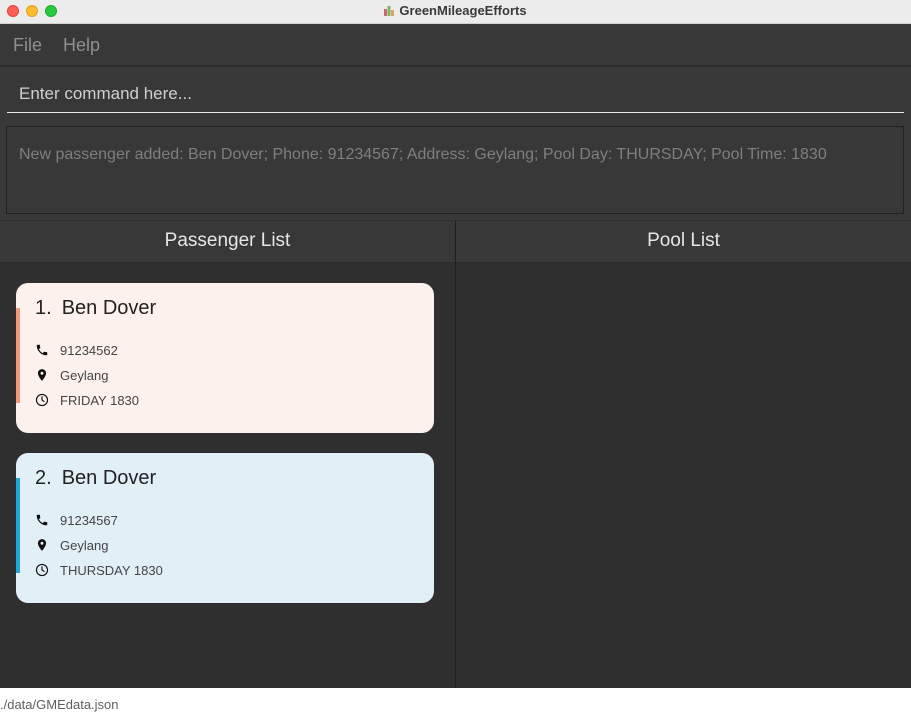  What do you see at coordinates (455, 45) in the screenshot?
I see `menu-bar: File Help` at bounding box center [455, 45].